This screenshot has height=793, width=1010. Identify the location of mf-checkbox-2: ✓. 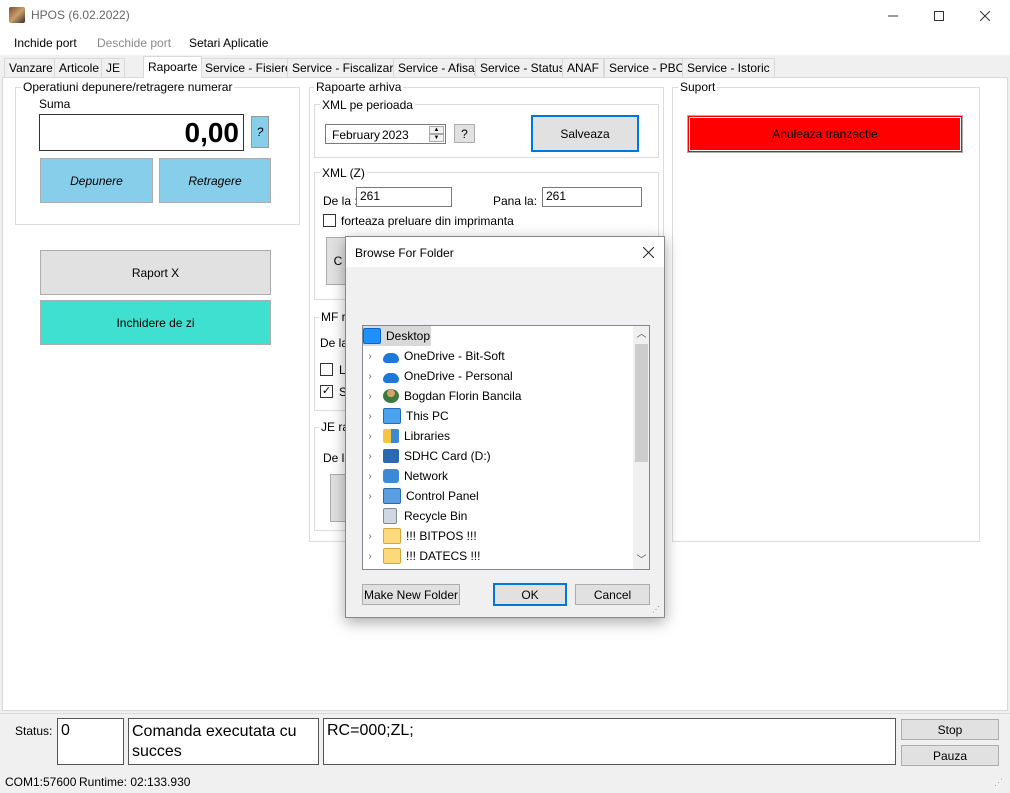
(326, 391).